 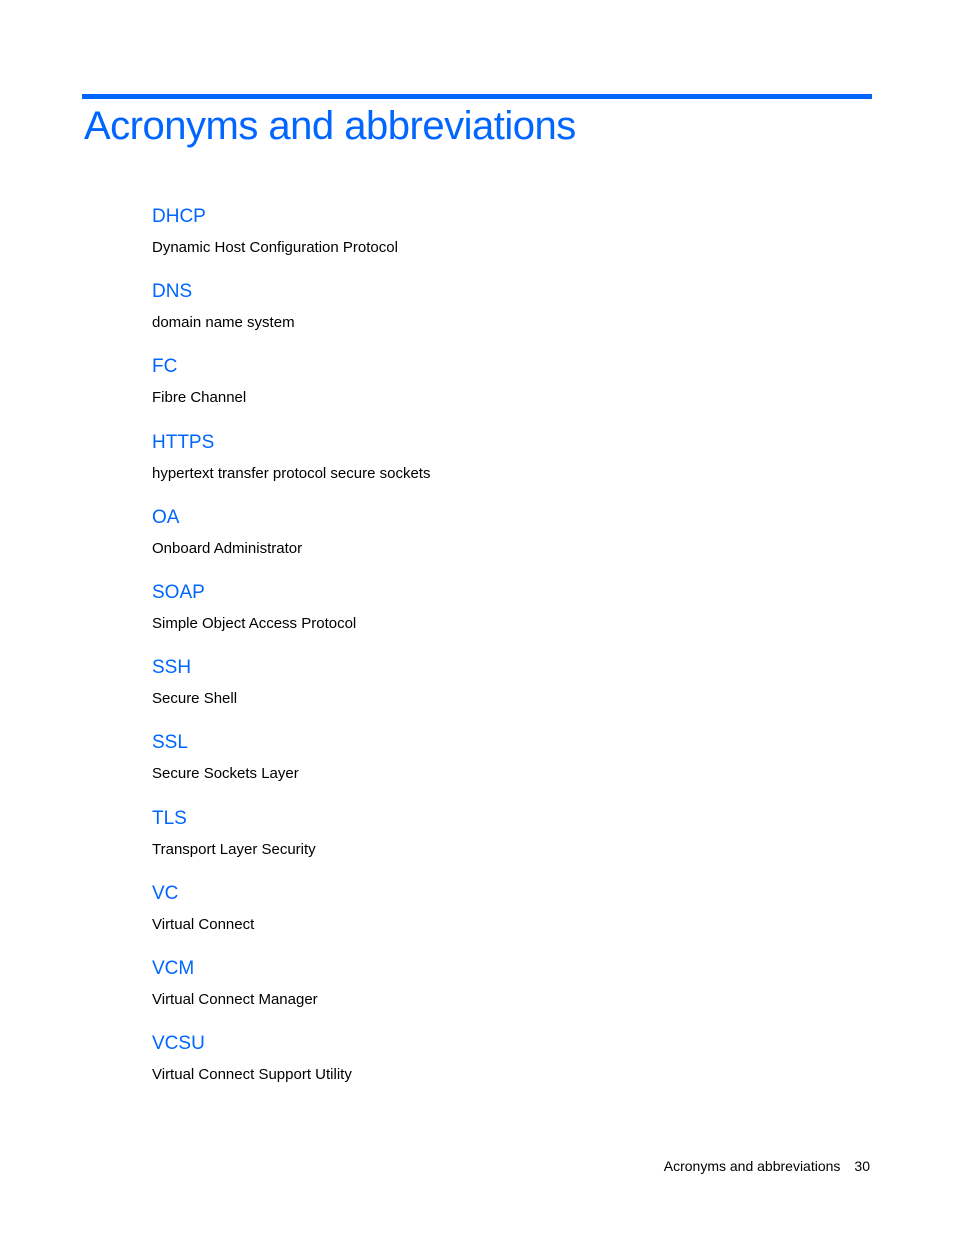 I want to click on acronym-definition: Virtual Connect, so click(x=203, y=924).